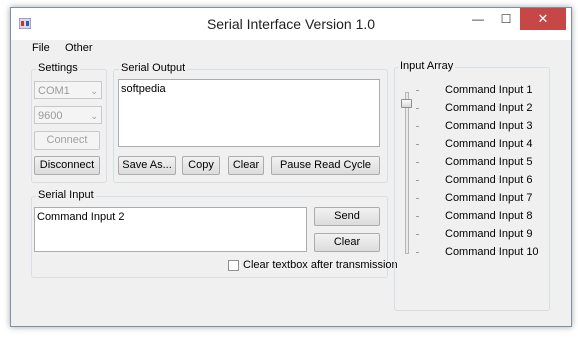  I want to click on maximize-button: ☐, so click(506, 19).